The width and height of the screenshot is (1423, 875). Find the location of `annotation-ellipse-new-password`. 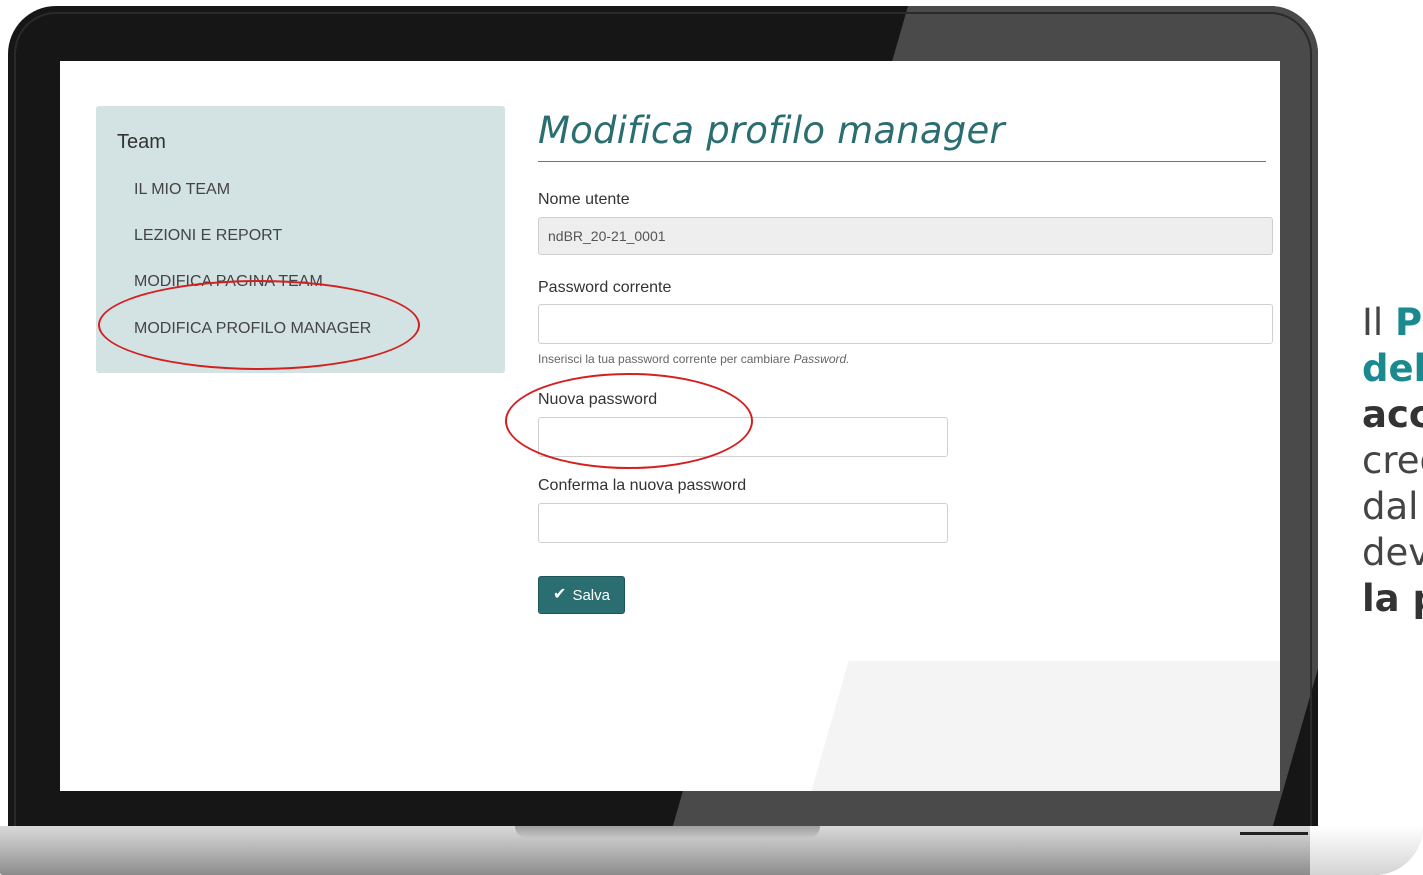

annotation-ellipse-new-password is located at coordinates (629, 421).